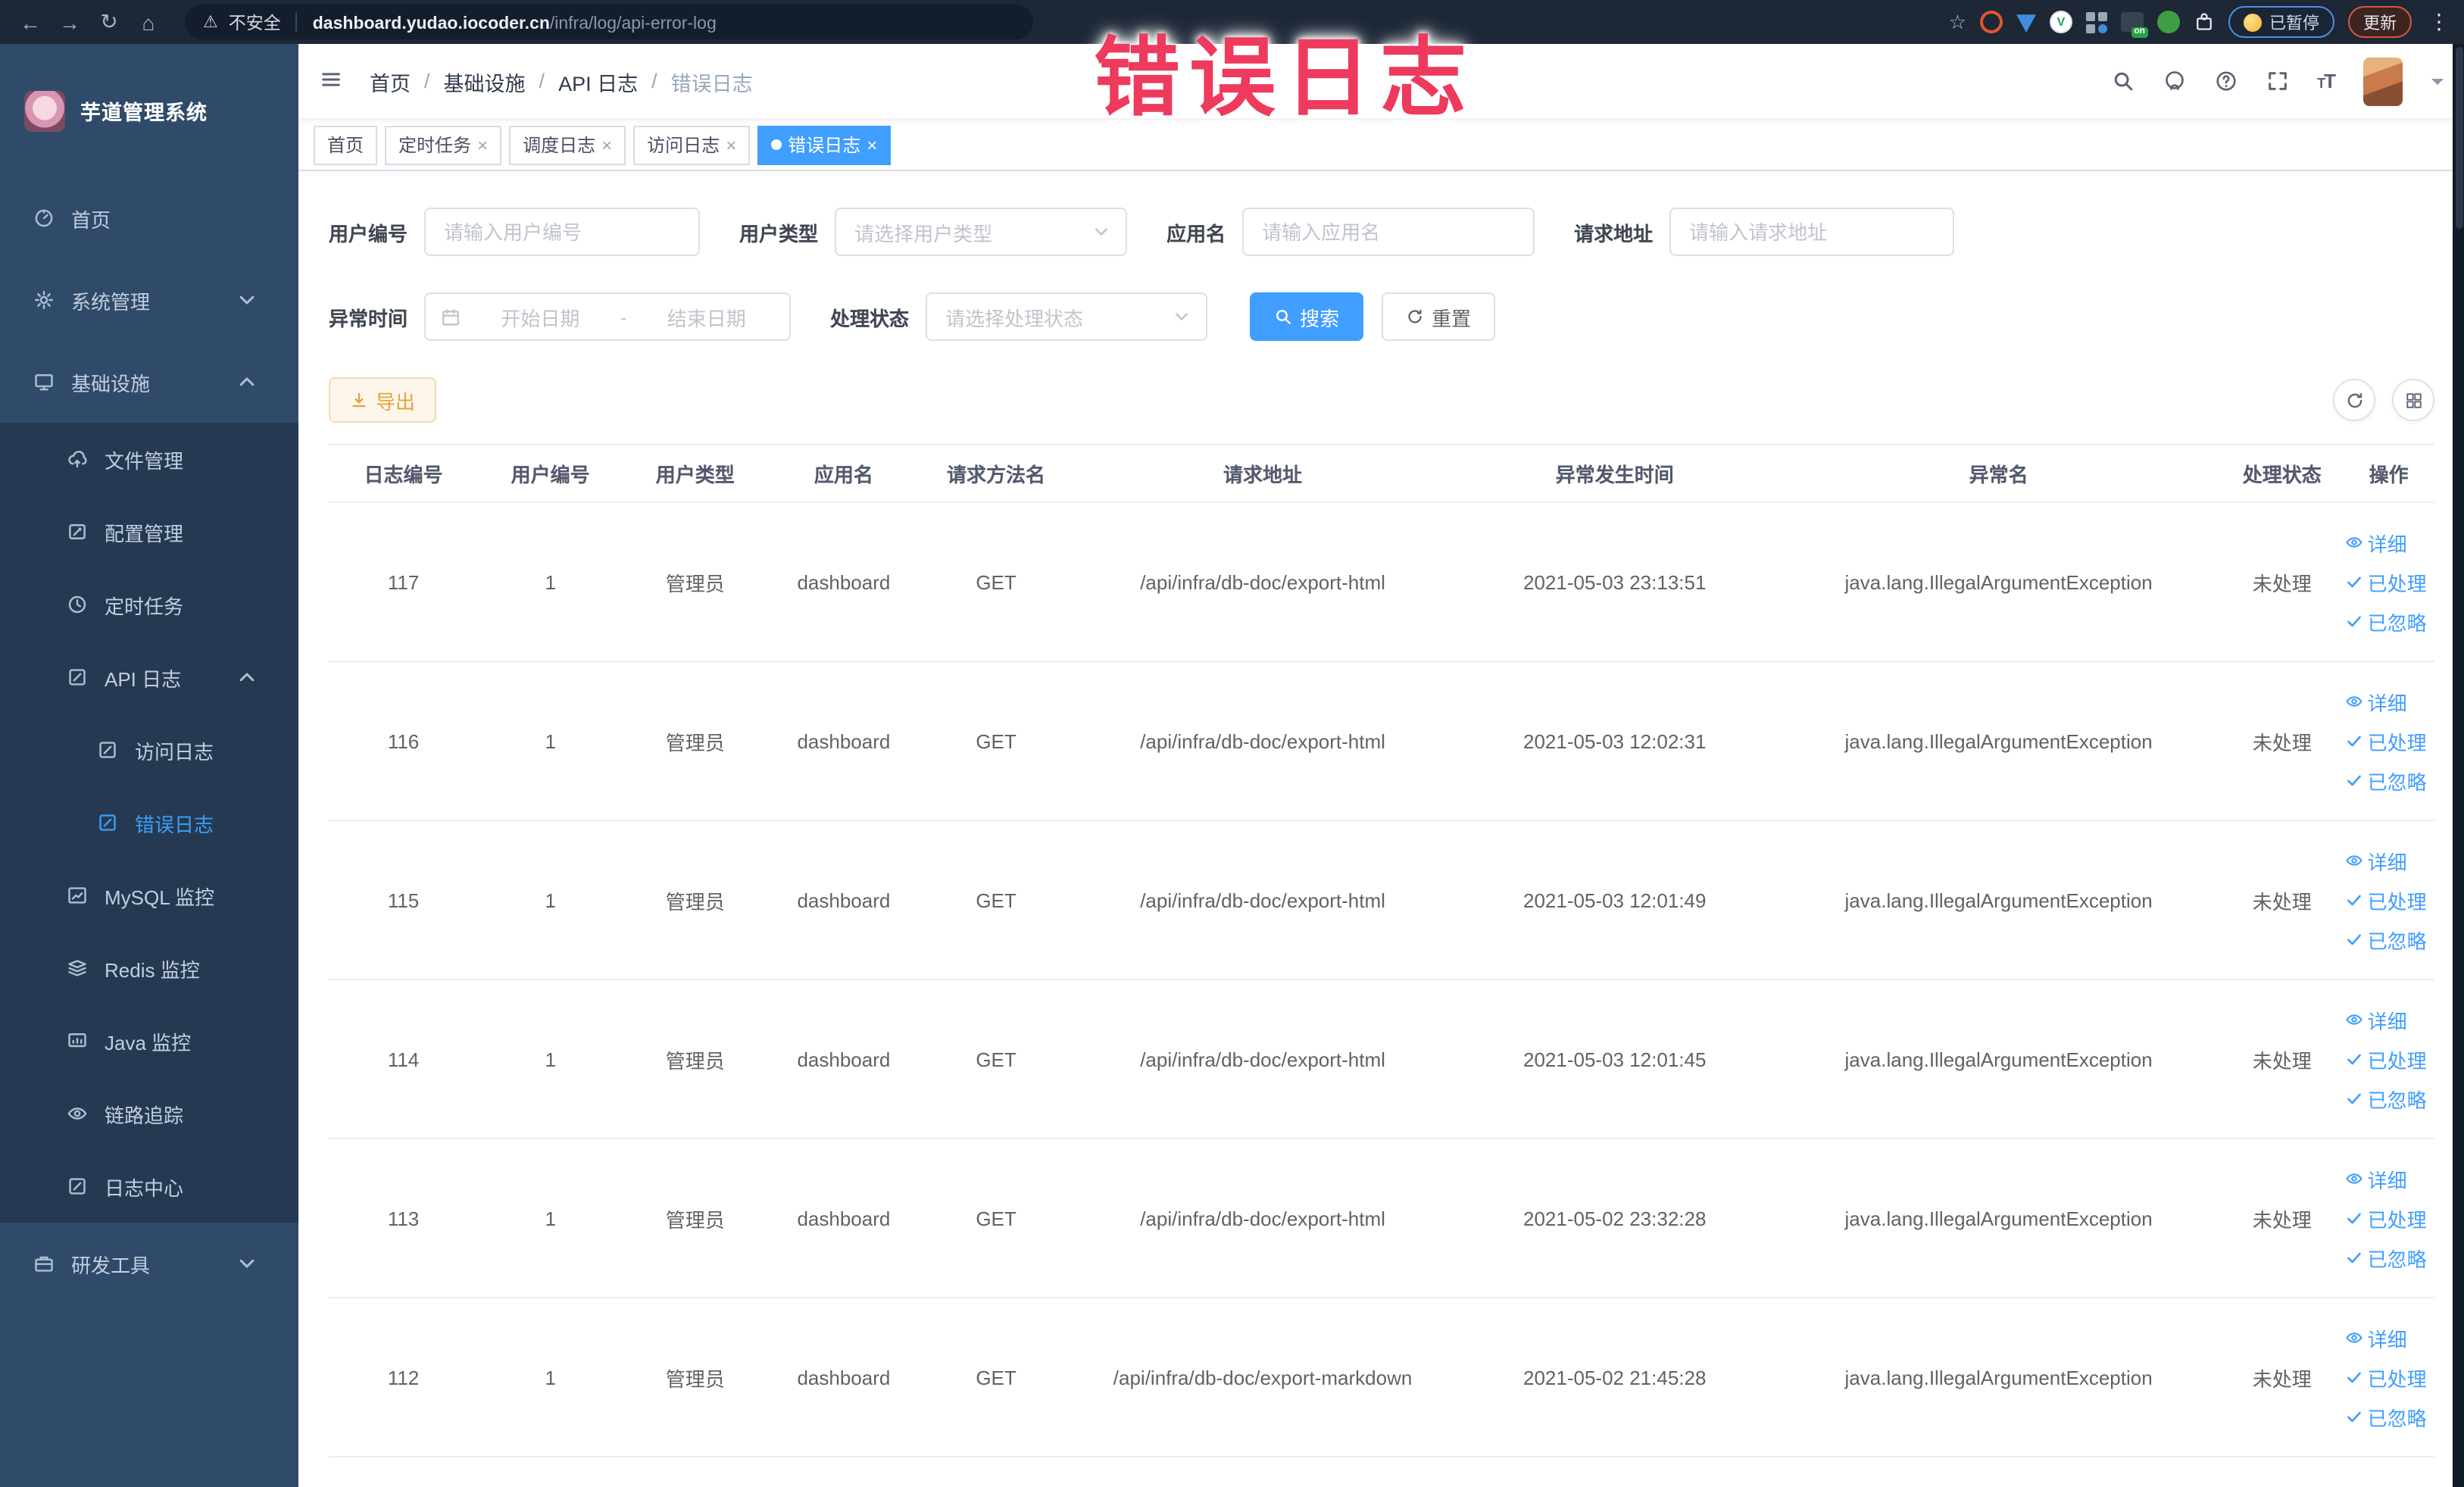  What do you see at coordinates (30, 22) in the screenshot?
I see `browser-back-icon: ←` at bounding box center [30, 22].